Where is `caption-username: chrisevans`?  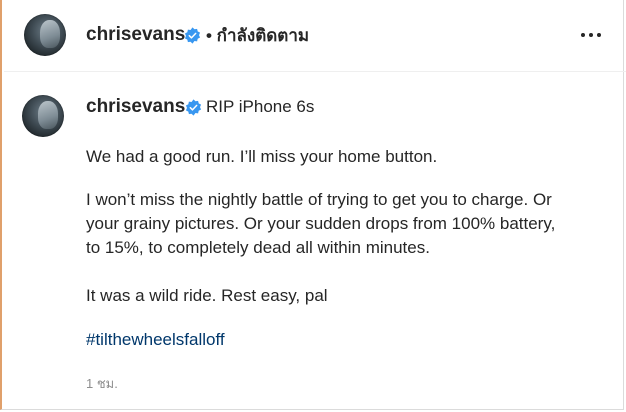 caption-username: chrisevans is located at coordinates (135, 107).